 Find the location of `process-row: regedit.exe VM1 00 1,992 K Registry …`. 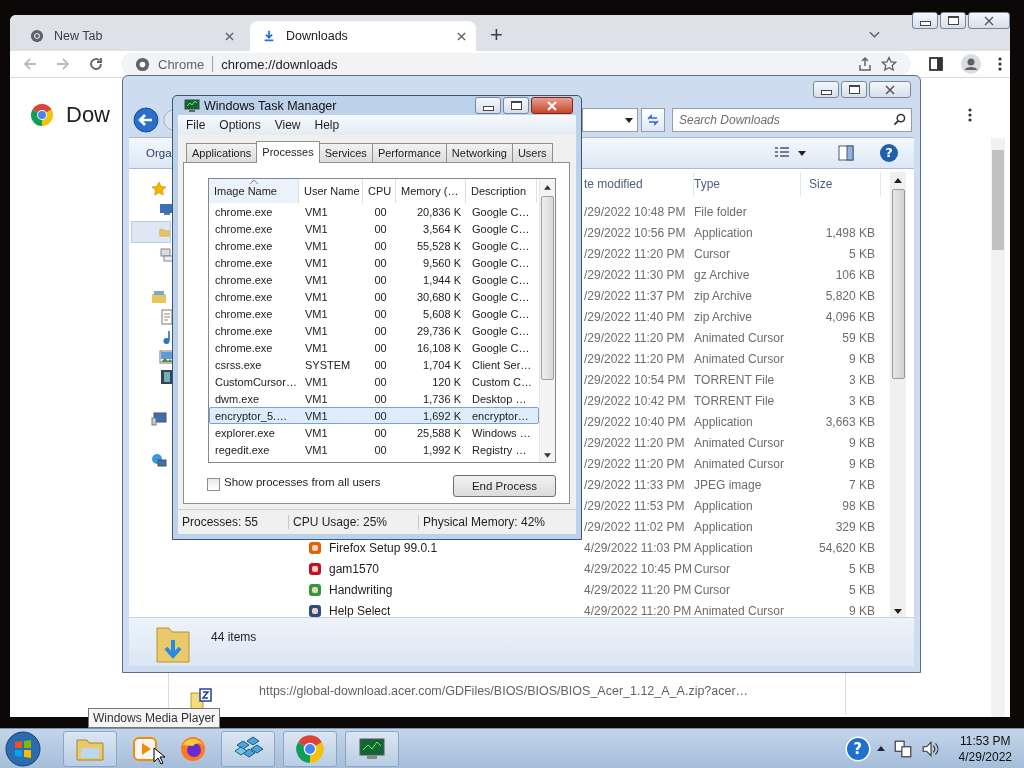

process-row: regedit.exe VM1 00 1,992 K Registry … is located at coordinates (374, 449).